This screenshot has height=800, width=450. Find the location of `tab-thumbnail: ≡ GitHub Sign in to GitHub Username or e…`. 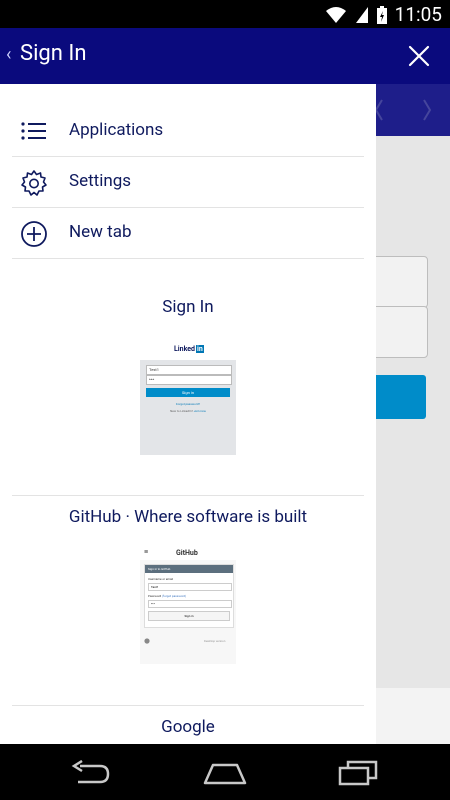

tab-thumbnail: ≡ GitHub Sign in to GitHub Username or e… is located at coordinates (188, 605).